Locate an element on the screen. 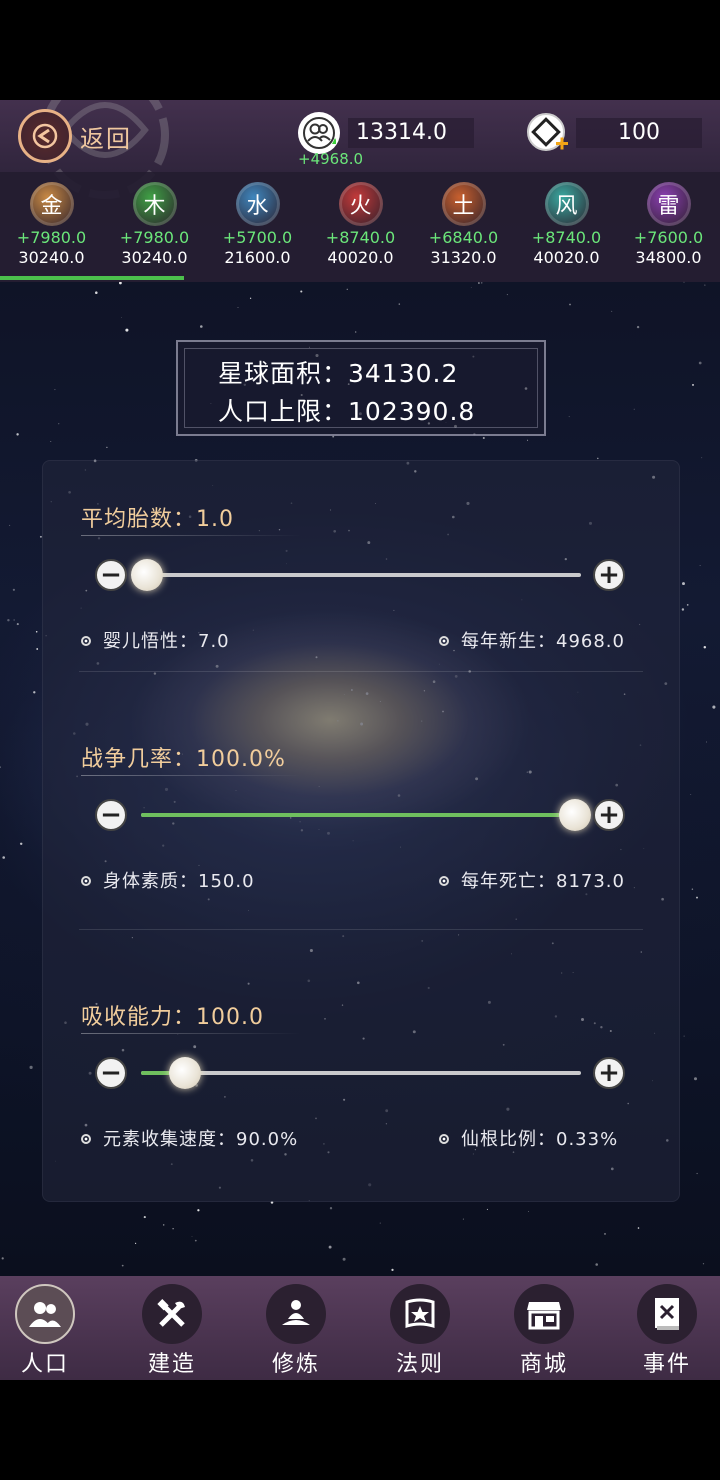 The height and width of the screenshot is (1480, 720). stat-right: 每年死亡：8173.0 is located at coordinates (532, 880).